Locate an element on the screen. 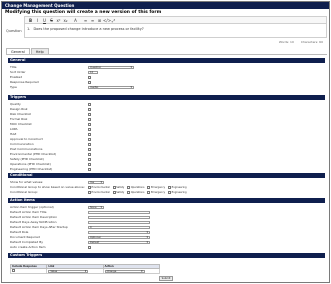 The width and height of the screenshot is (331, 284). field-label: Default Role is located at coordinates (19, 232).